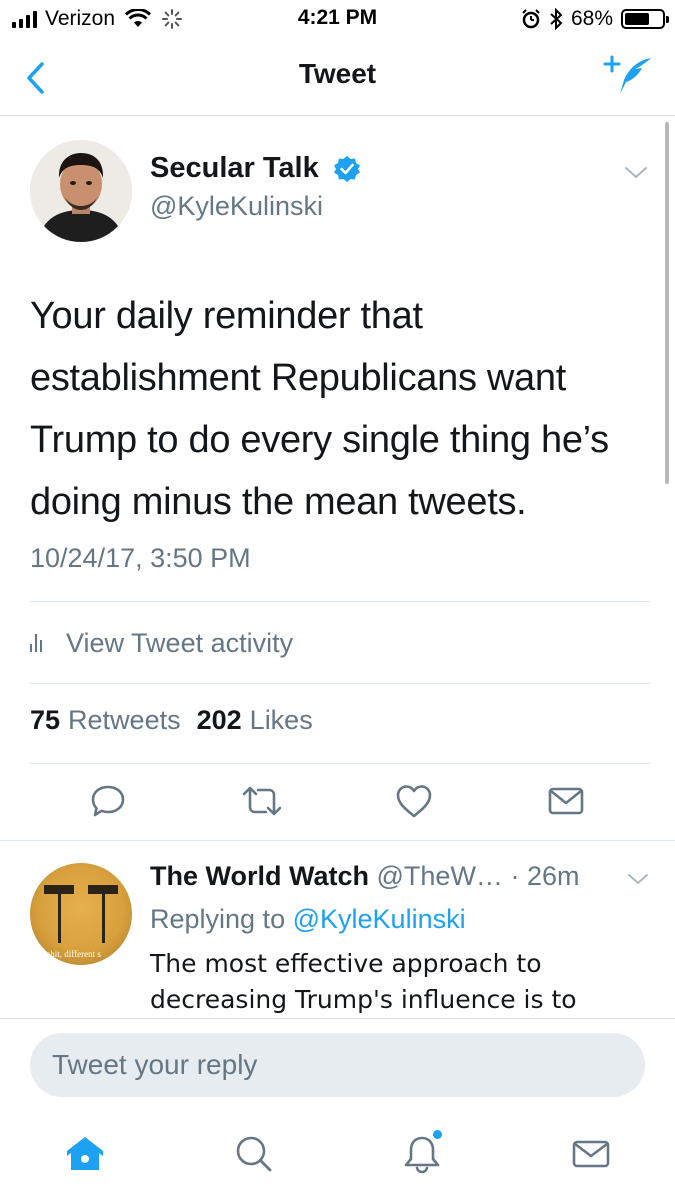 Image resolution: width=675 pixels, height=1200 pixels. What do you see at coordinates (140, 558) in the screenshot?
I see `tweet-timestamp: 10/24/17, 3:50 PM` at bounding box center [140, 558].